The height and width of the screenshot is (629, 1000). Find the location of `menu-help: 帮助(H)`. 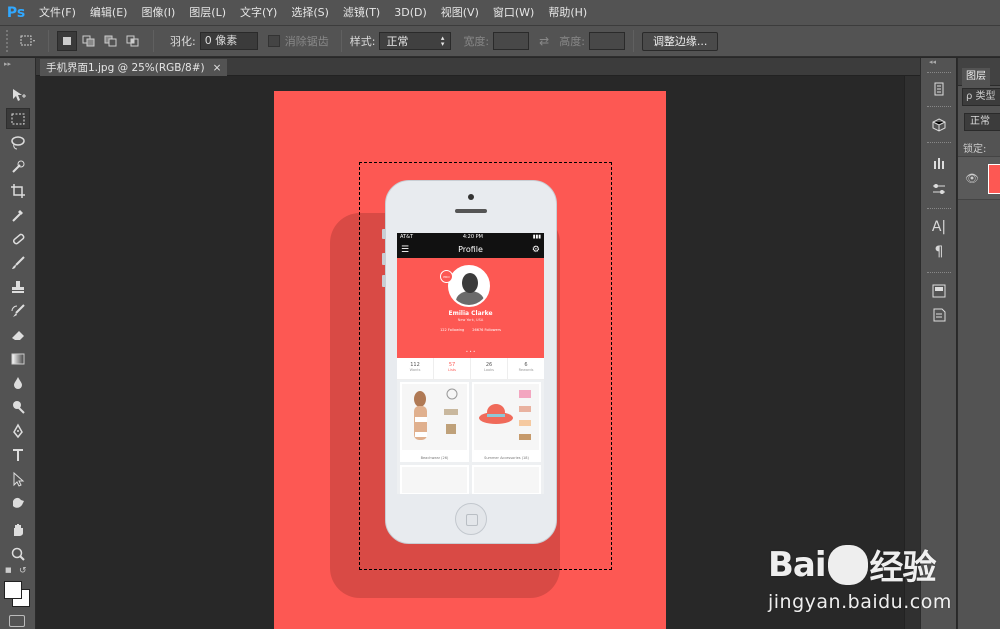

menu-help: 帮助(H) is located at coordinates (567, 12).